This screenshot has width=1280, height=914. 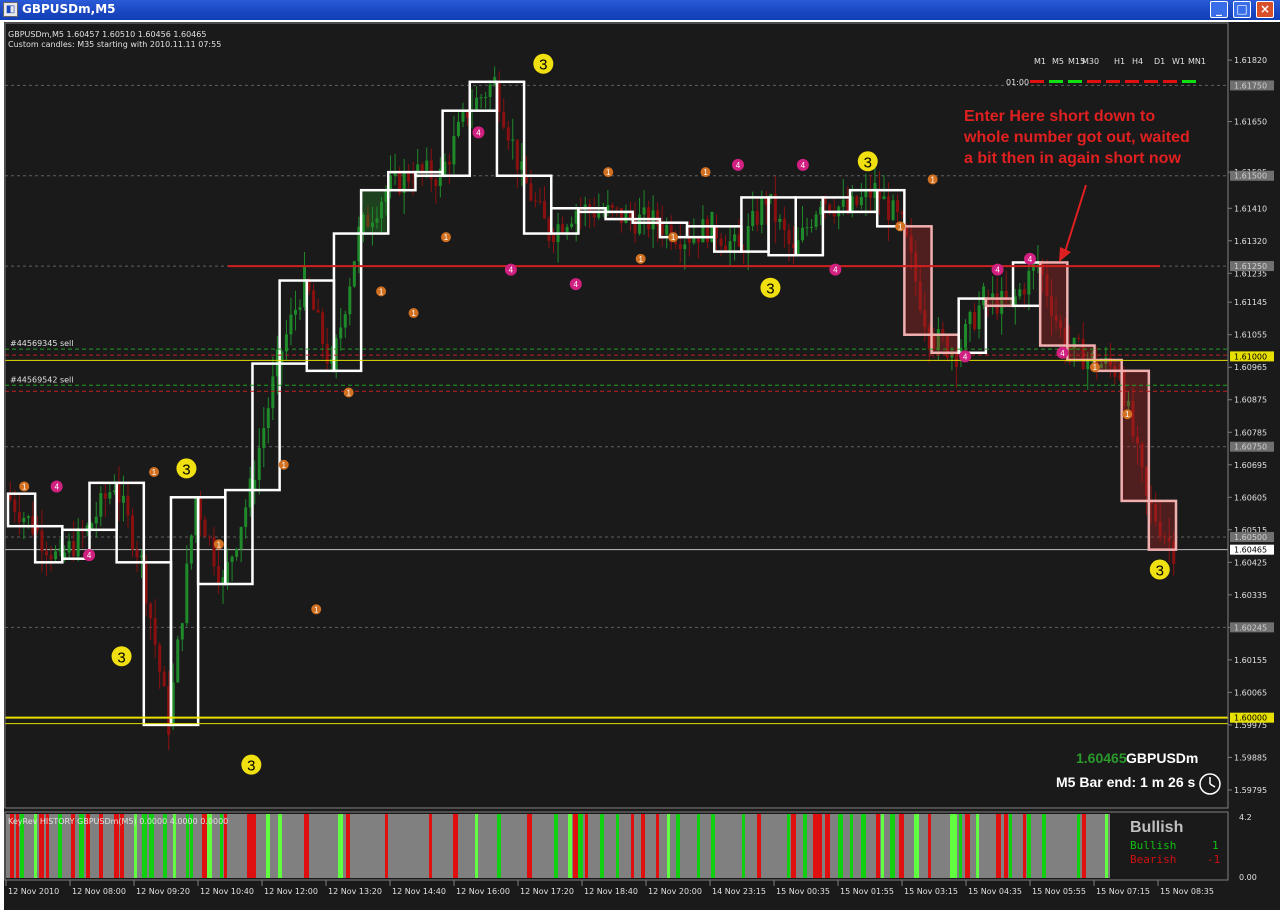 What do you see at coordinates (1017, 82) in the screenshot?
I see `timeframe-row-label: 01:00` at bounding box center [1017, 82].